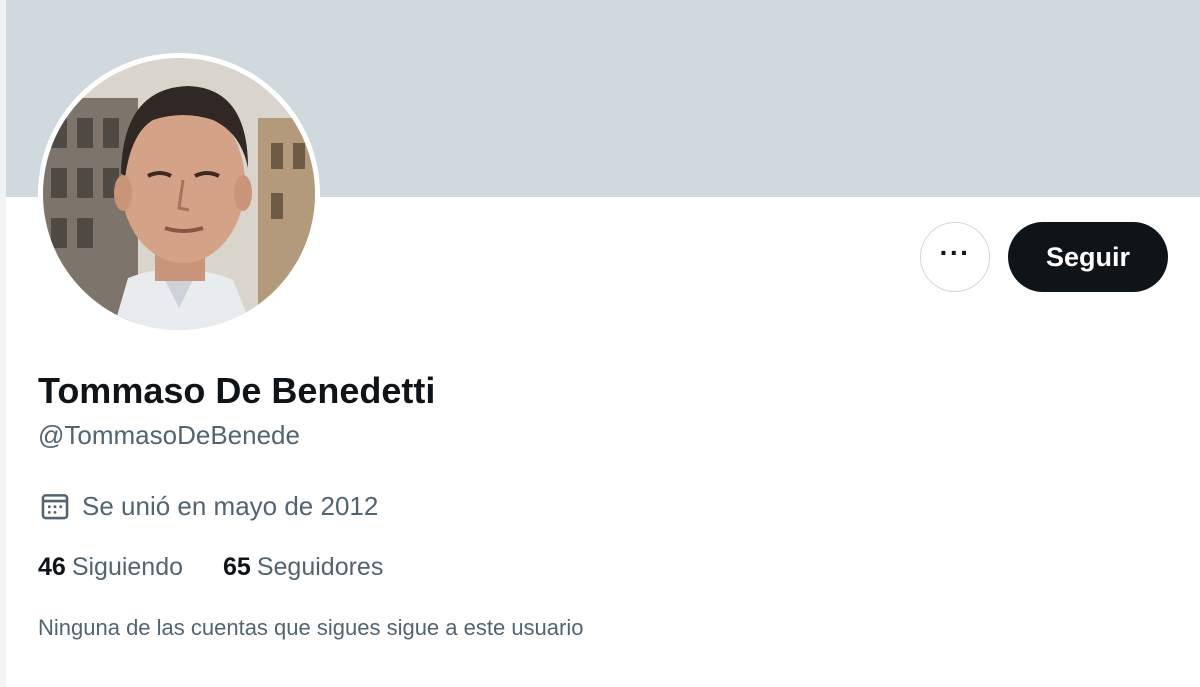  Describe the element at coordinates (127, 567) in the screenshot. I see `following-label: Siguiendo` at that location.